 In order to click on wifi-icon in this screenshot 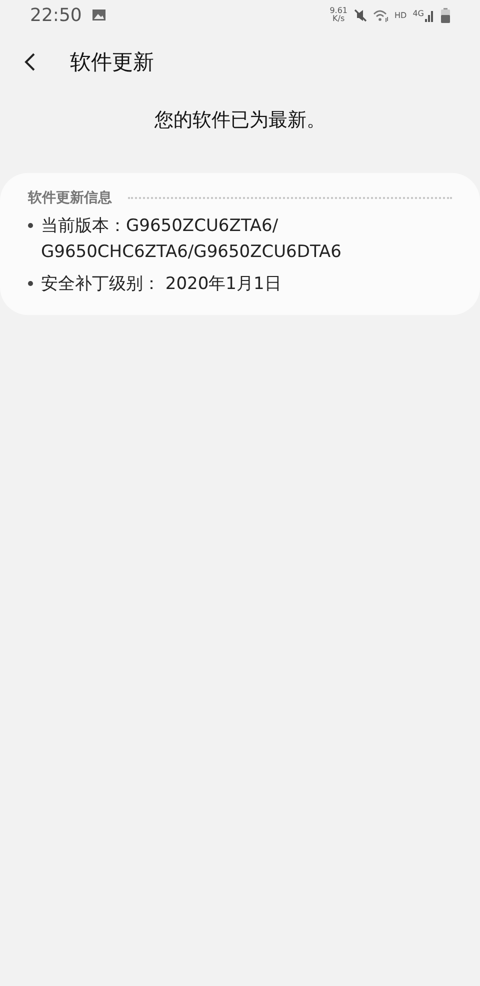, I will do `click(380, 15)`.